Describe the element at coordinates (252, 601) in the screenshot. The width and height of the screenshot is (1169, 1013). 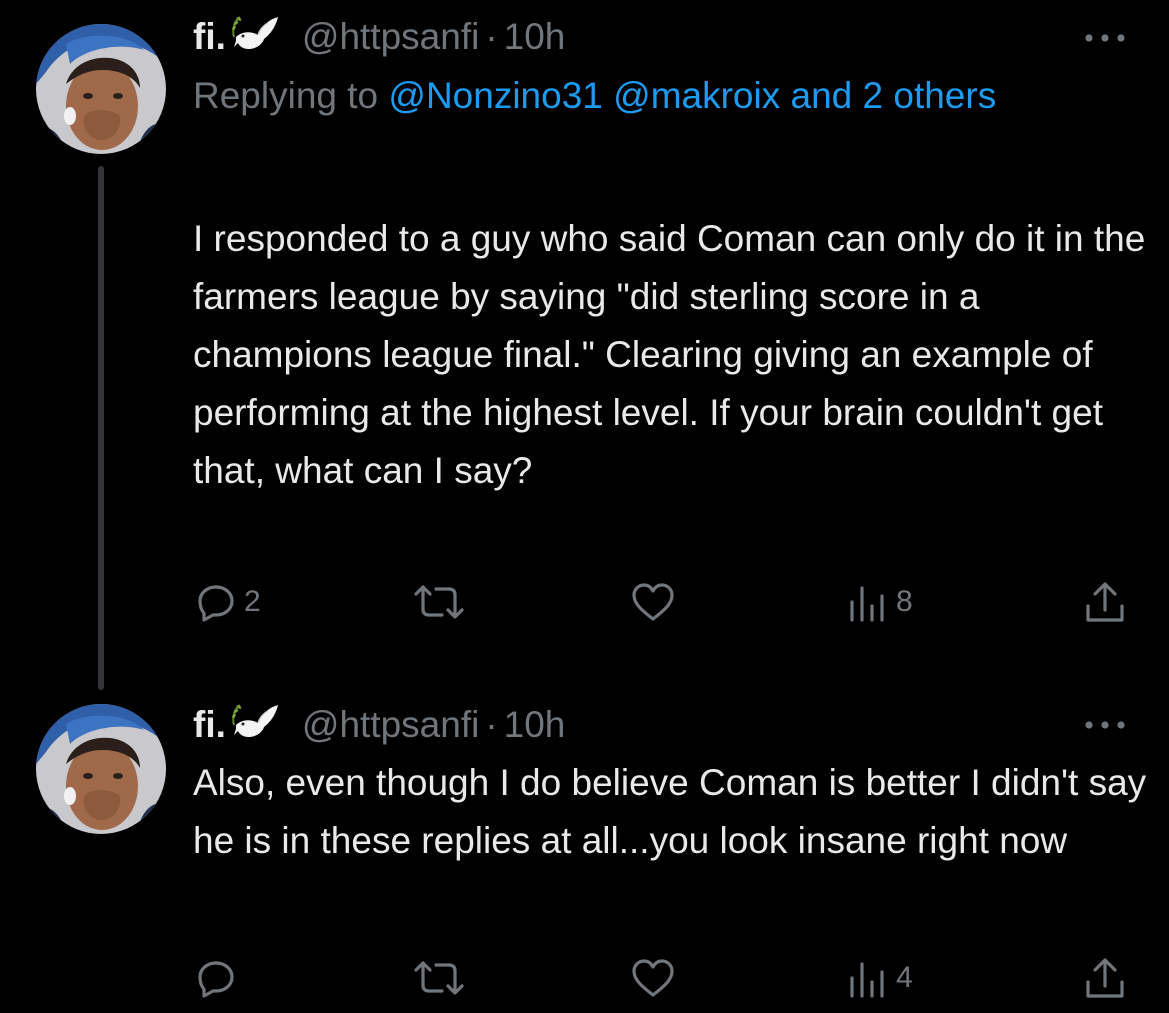
I see `reply-count: 2` at that location.